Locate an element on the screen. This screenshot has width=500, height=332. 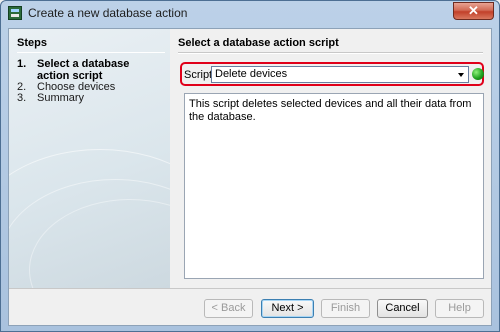
step-item-select-script: 1. Select a database action script is located at coordinates (87, 70).